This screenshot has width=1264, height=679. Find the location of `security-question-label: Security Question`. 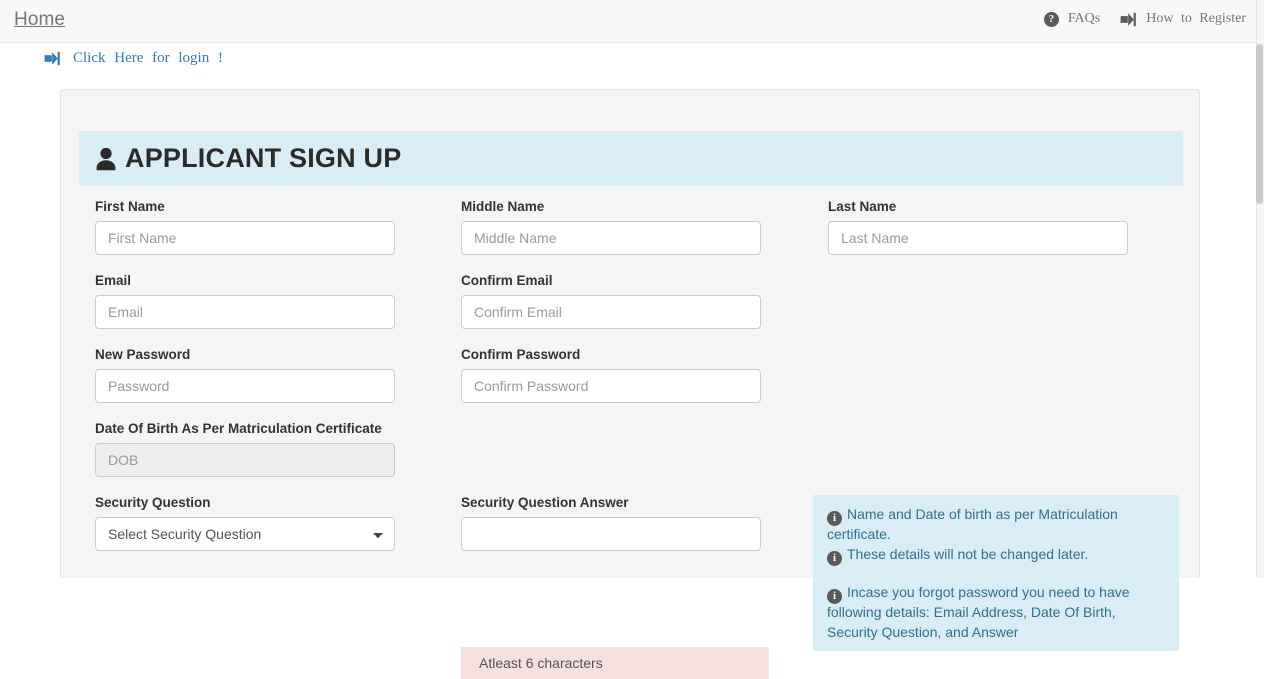

security-question-label: Security Question is located at coordinates (153, 502).